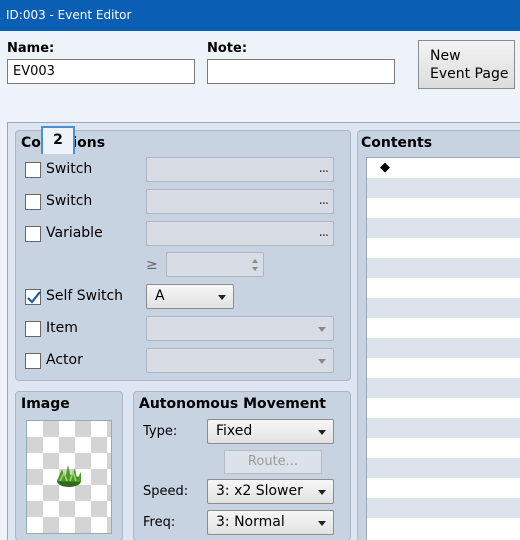  I want to click on image-group: Image, so click(69, 465).